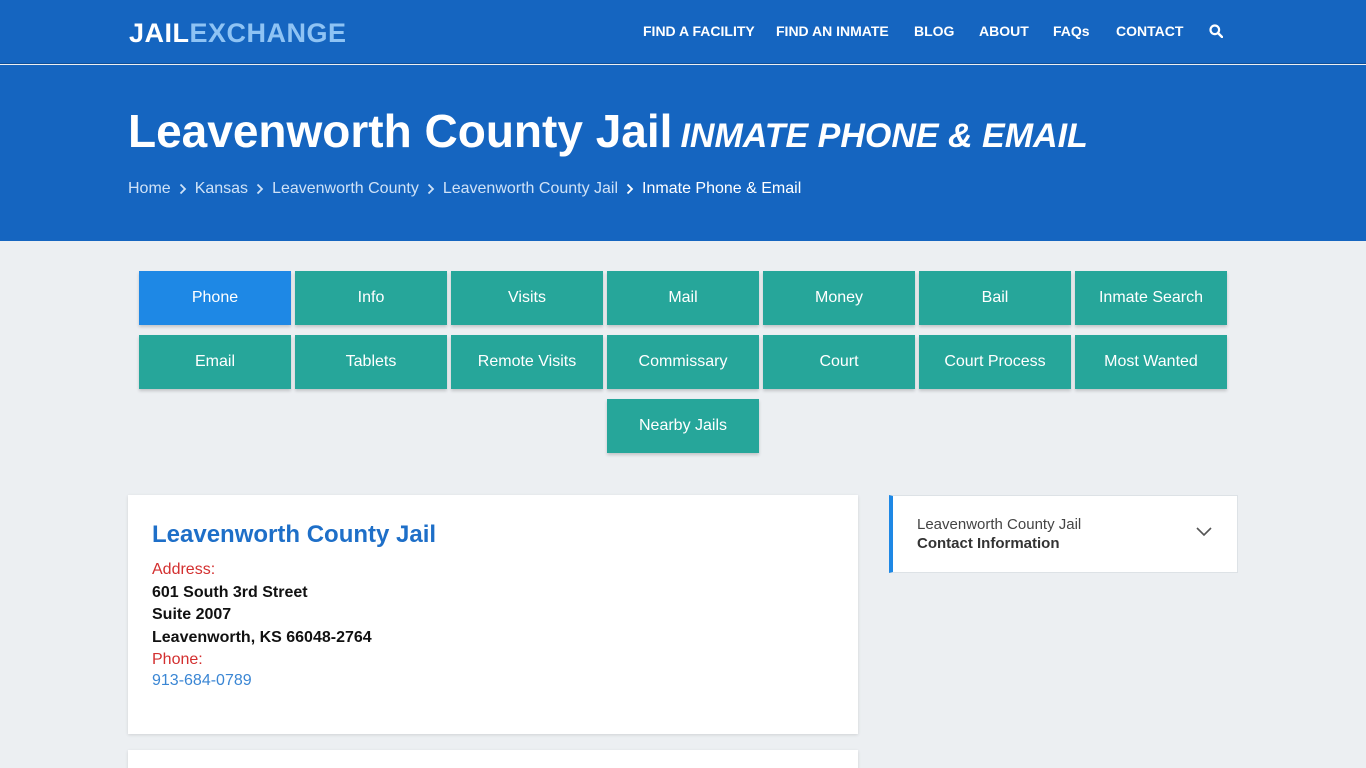 This screenshot has width=1366, height=768. What do you see at coordinates (839, 362) in the screenshot?
I see `tab-court: Court` at bounding box center [839, 362].